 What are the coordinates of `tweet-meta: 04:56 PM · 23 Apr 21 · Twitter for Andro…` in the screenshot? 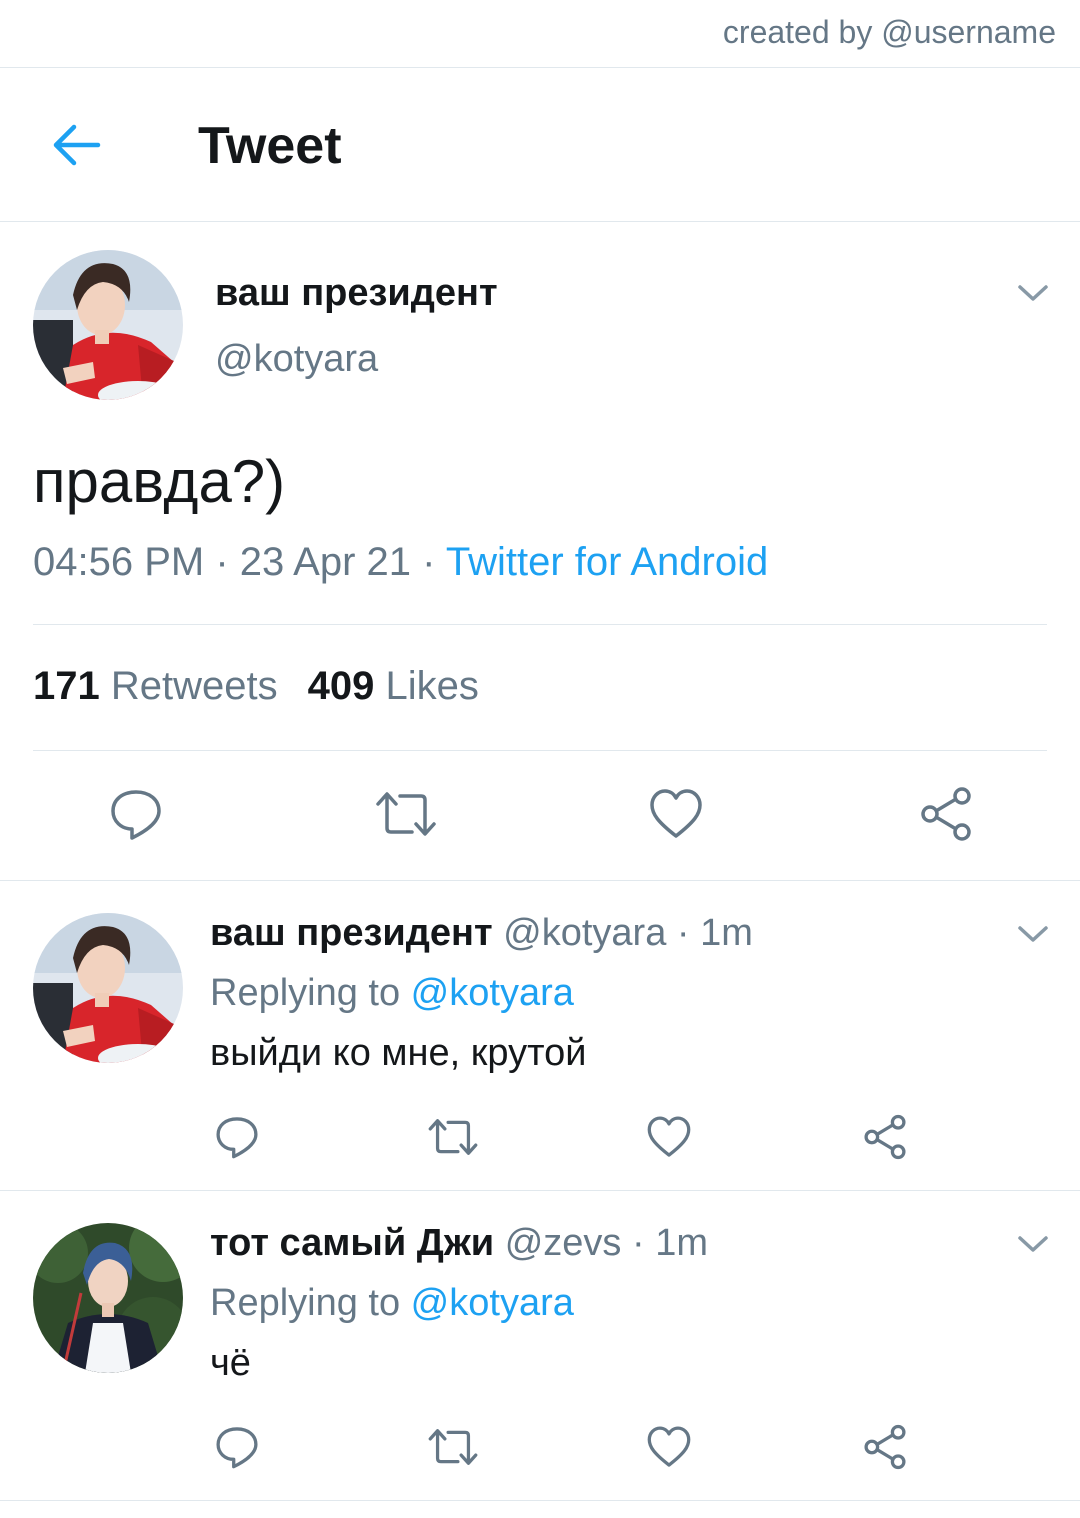 It's located at (400, 562).